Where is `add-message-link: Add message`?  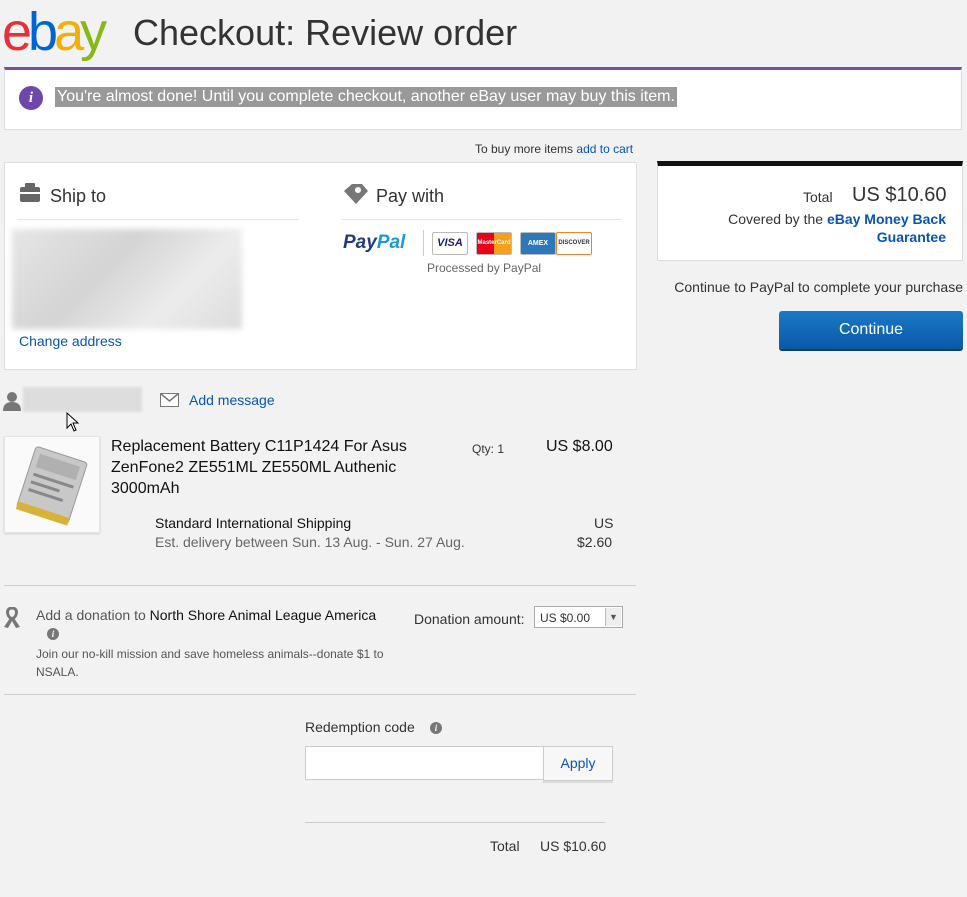 add-message-link: Add message is located at coordinates (232, 400).